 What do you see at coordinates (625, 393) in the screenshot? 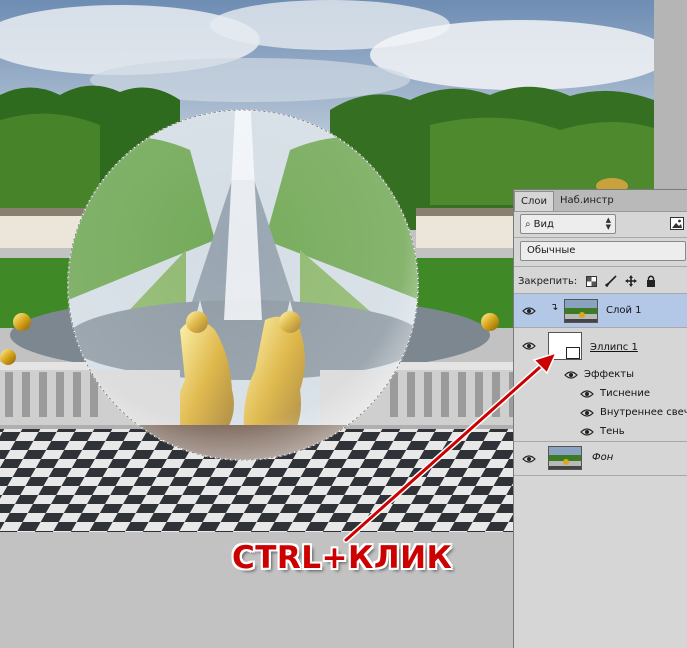
I see `effect-name: Тиснение` at bounding box center [625, 393].